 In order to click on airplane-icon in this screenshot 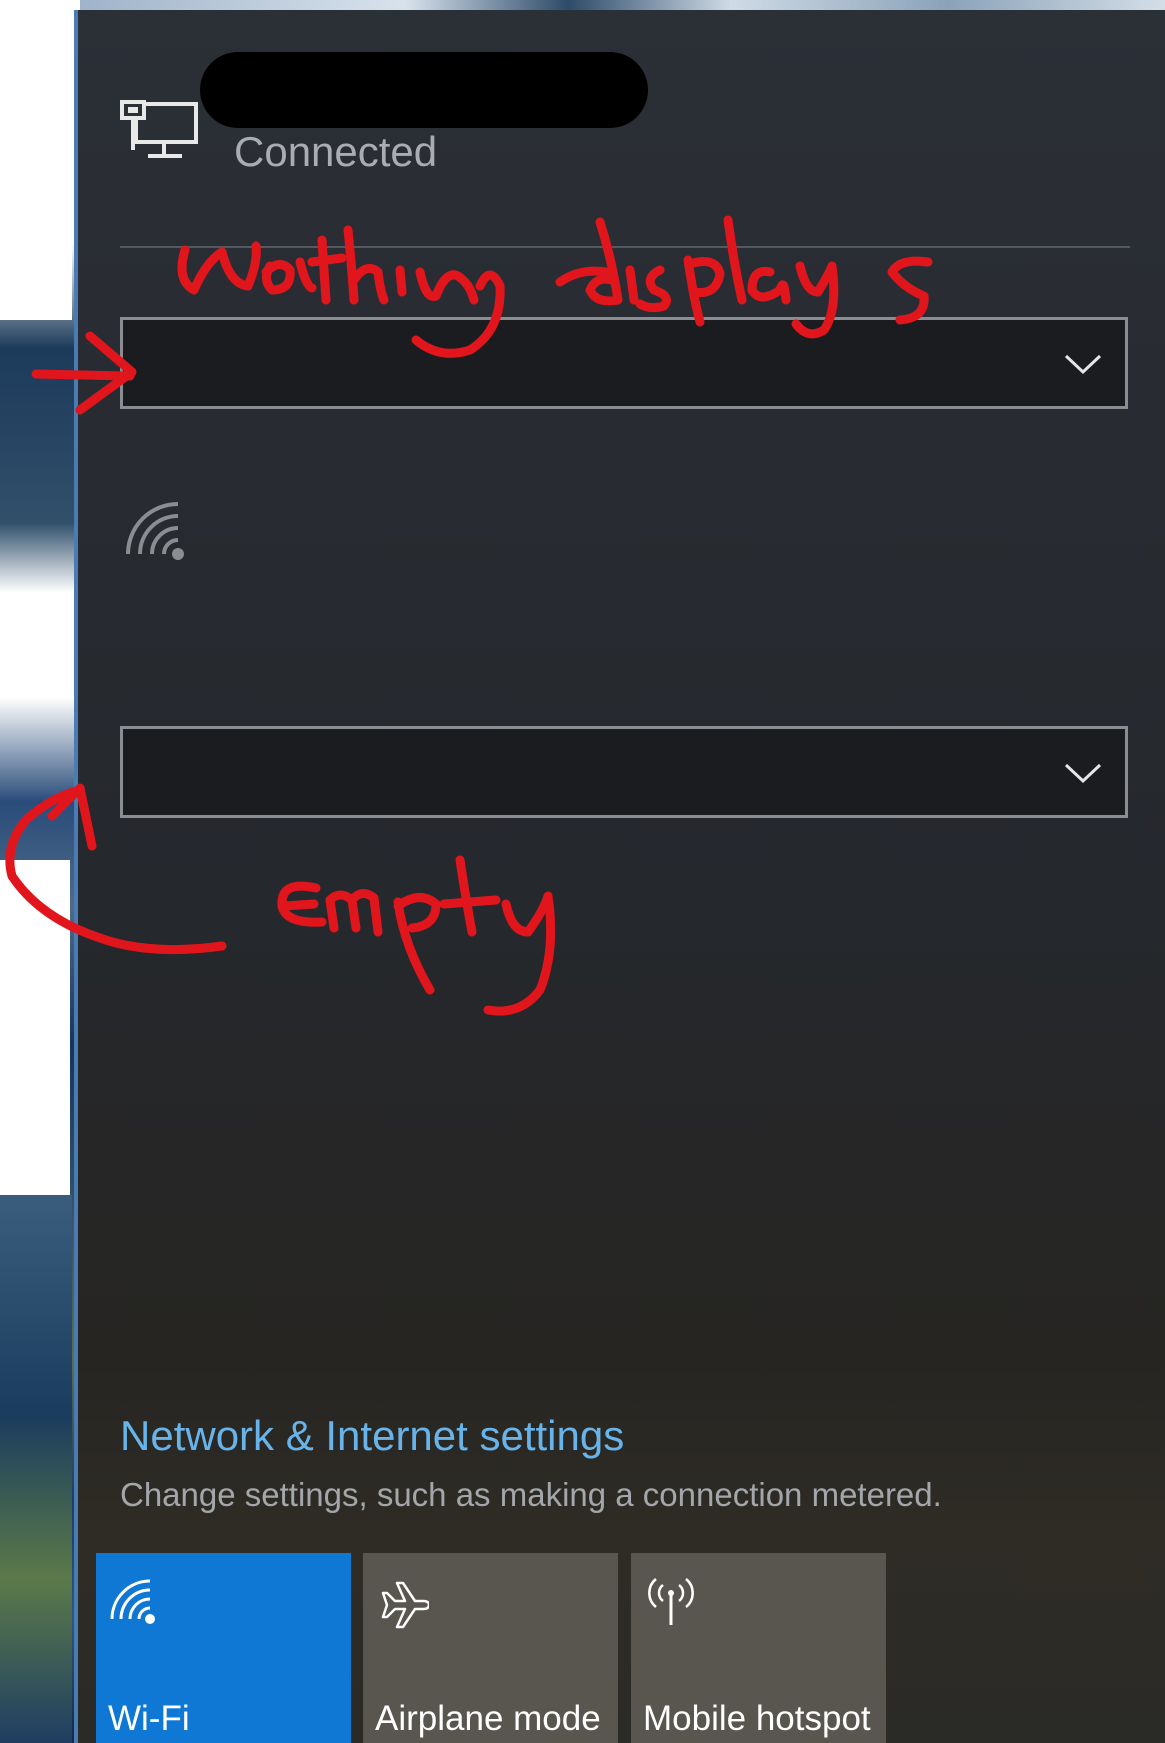, I will do `click(405, 1605)`.